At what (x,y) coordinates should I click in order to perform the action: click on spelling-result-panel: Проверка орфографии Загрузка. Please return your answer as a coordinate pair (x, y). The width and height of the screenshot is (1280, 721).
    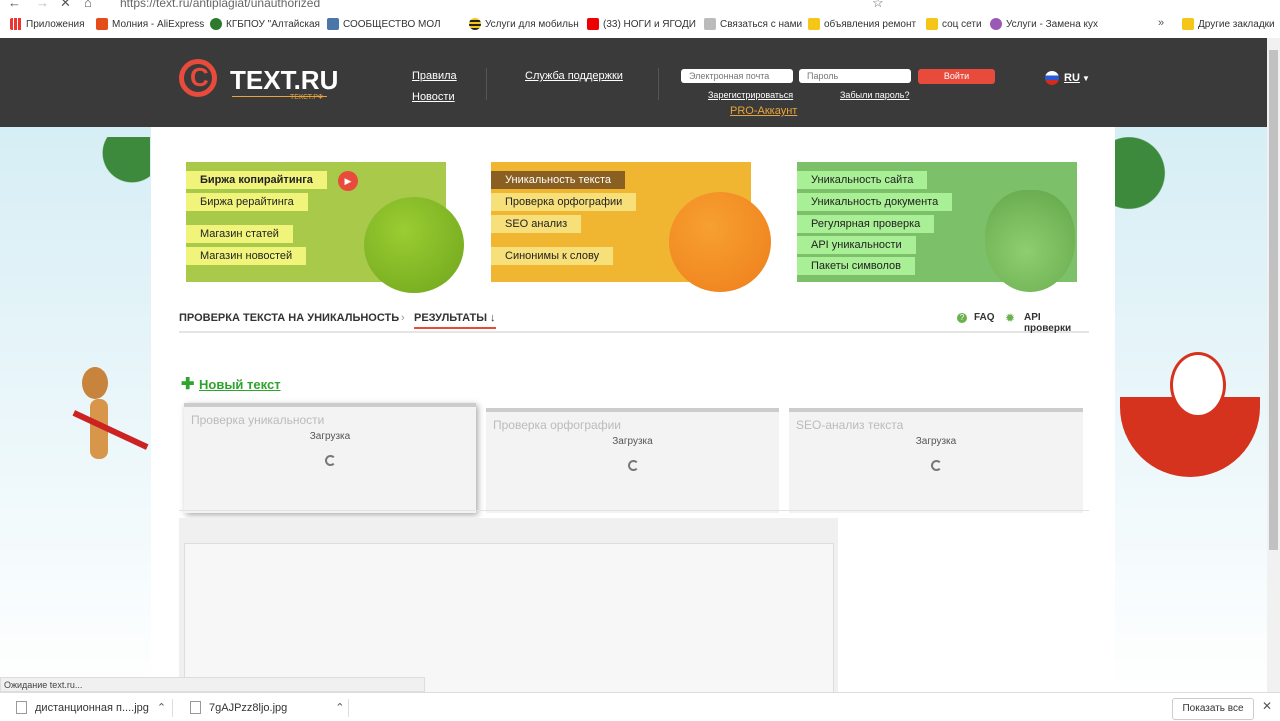
    Looking at the image, I should click on (632, 460).